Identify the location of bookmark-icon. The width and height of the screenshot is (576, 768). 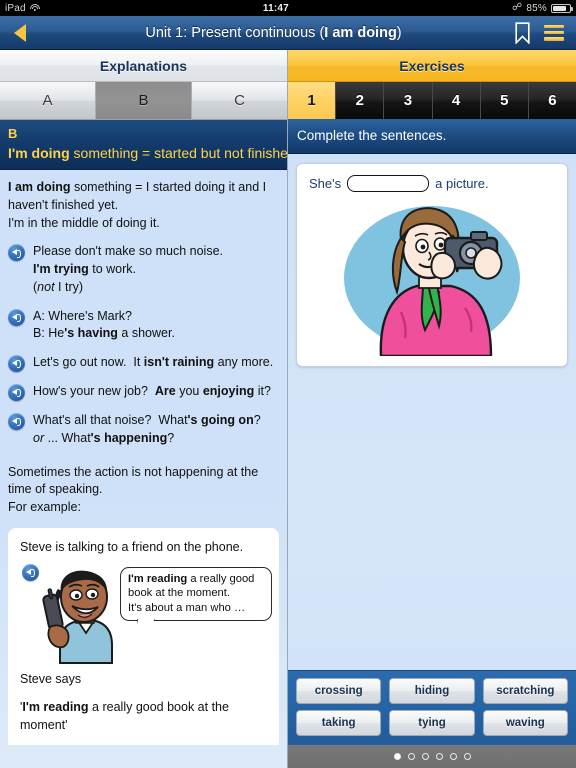
(522, 32).